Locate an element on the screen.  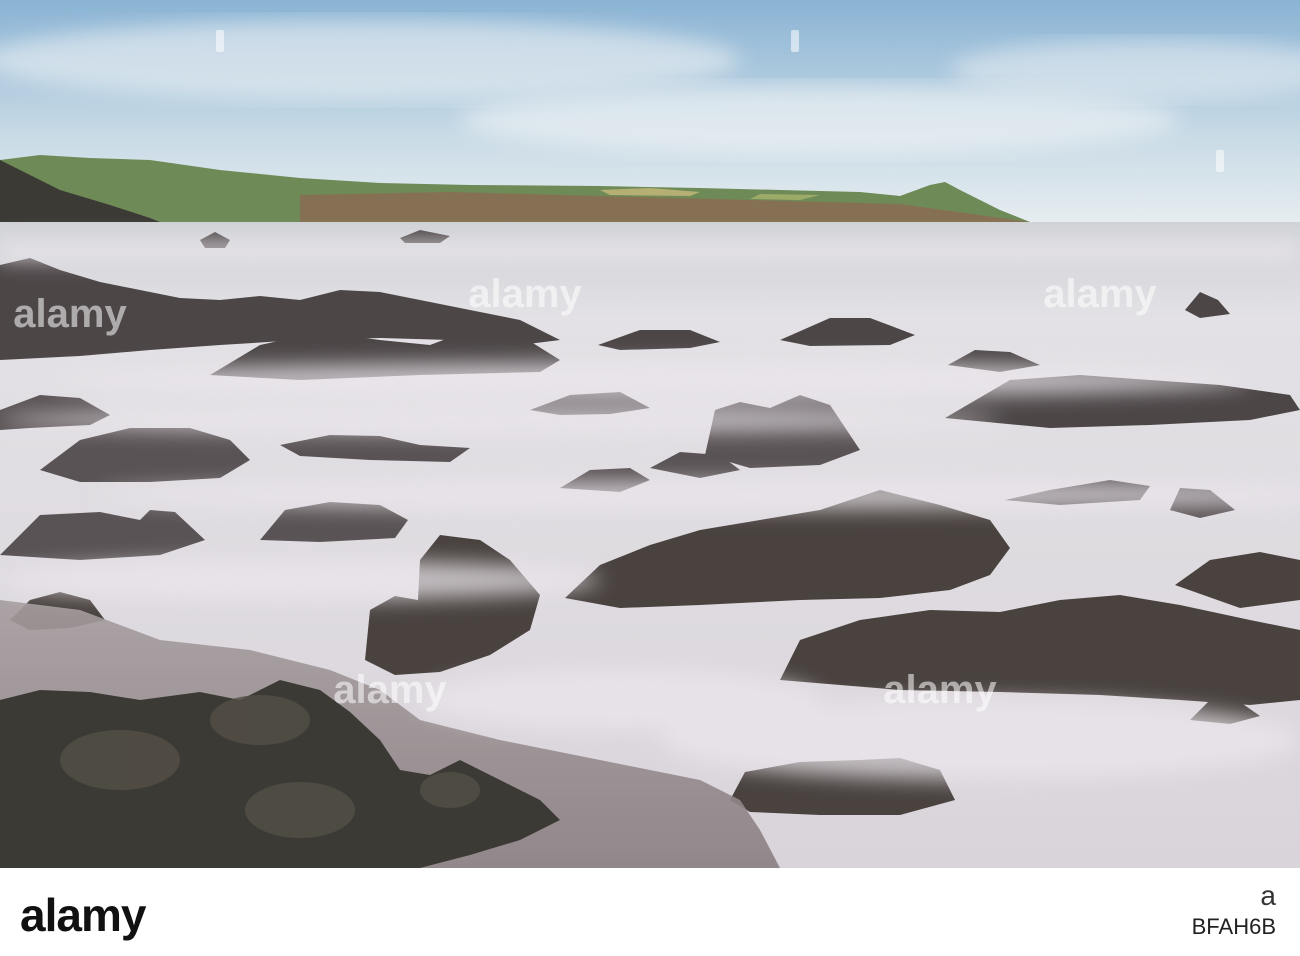
cloud is located at coordinates (370, 60).